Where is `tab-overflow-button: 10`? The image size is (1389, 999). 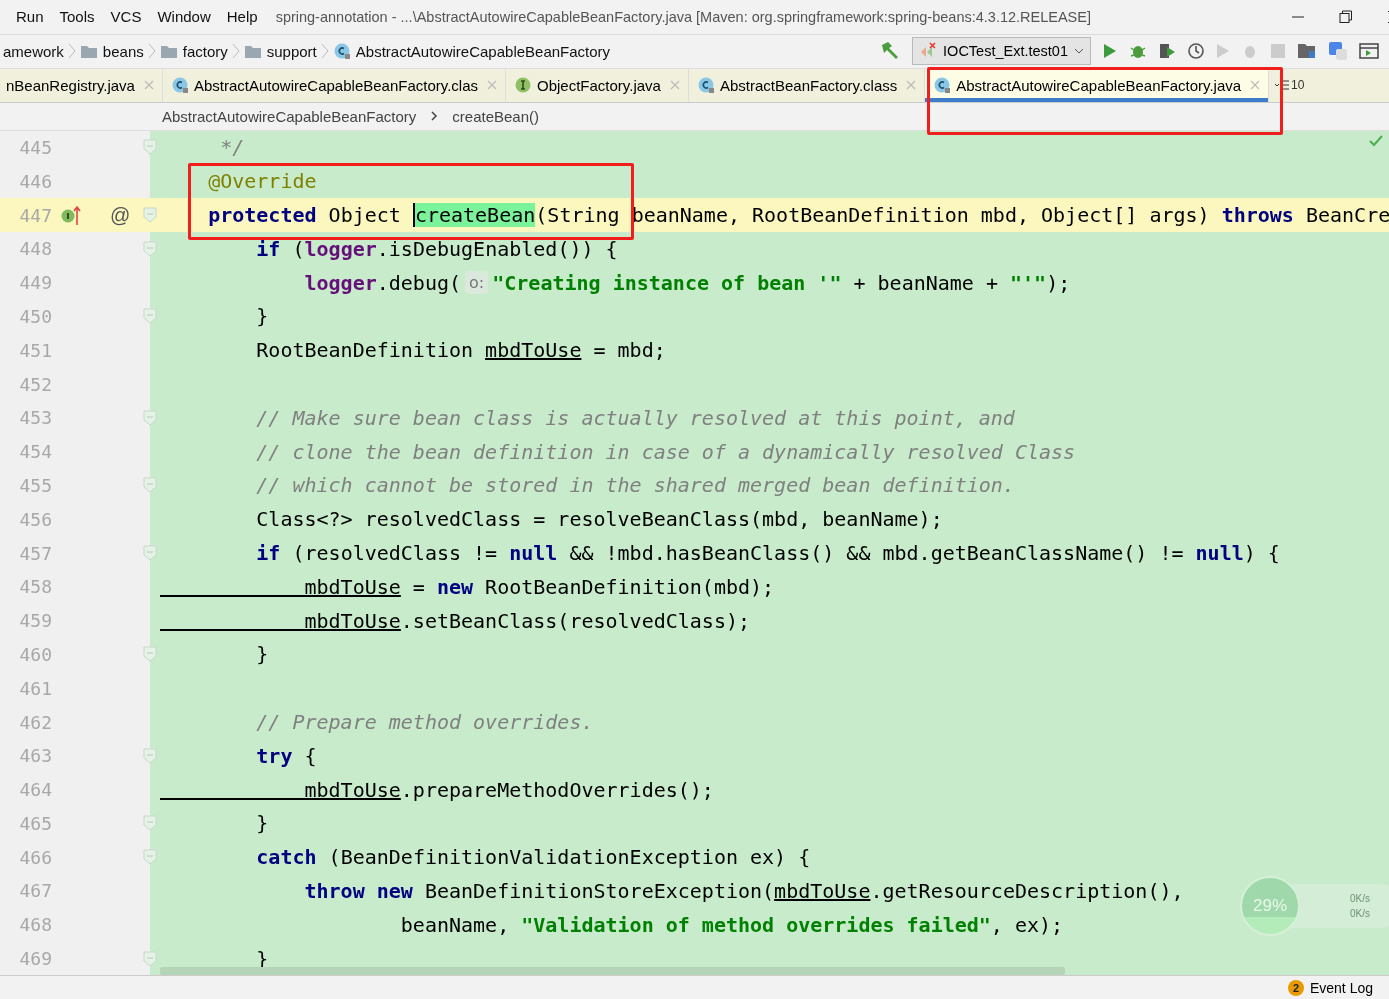 tab-overflow-button: 10 is located at coordinates (1290, 85).